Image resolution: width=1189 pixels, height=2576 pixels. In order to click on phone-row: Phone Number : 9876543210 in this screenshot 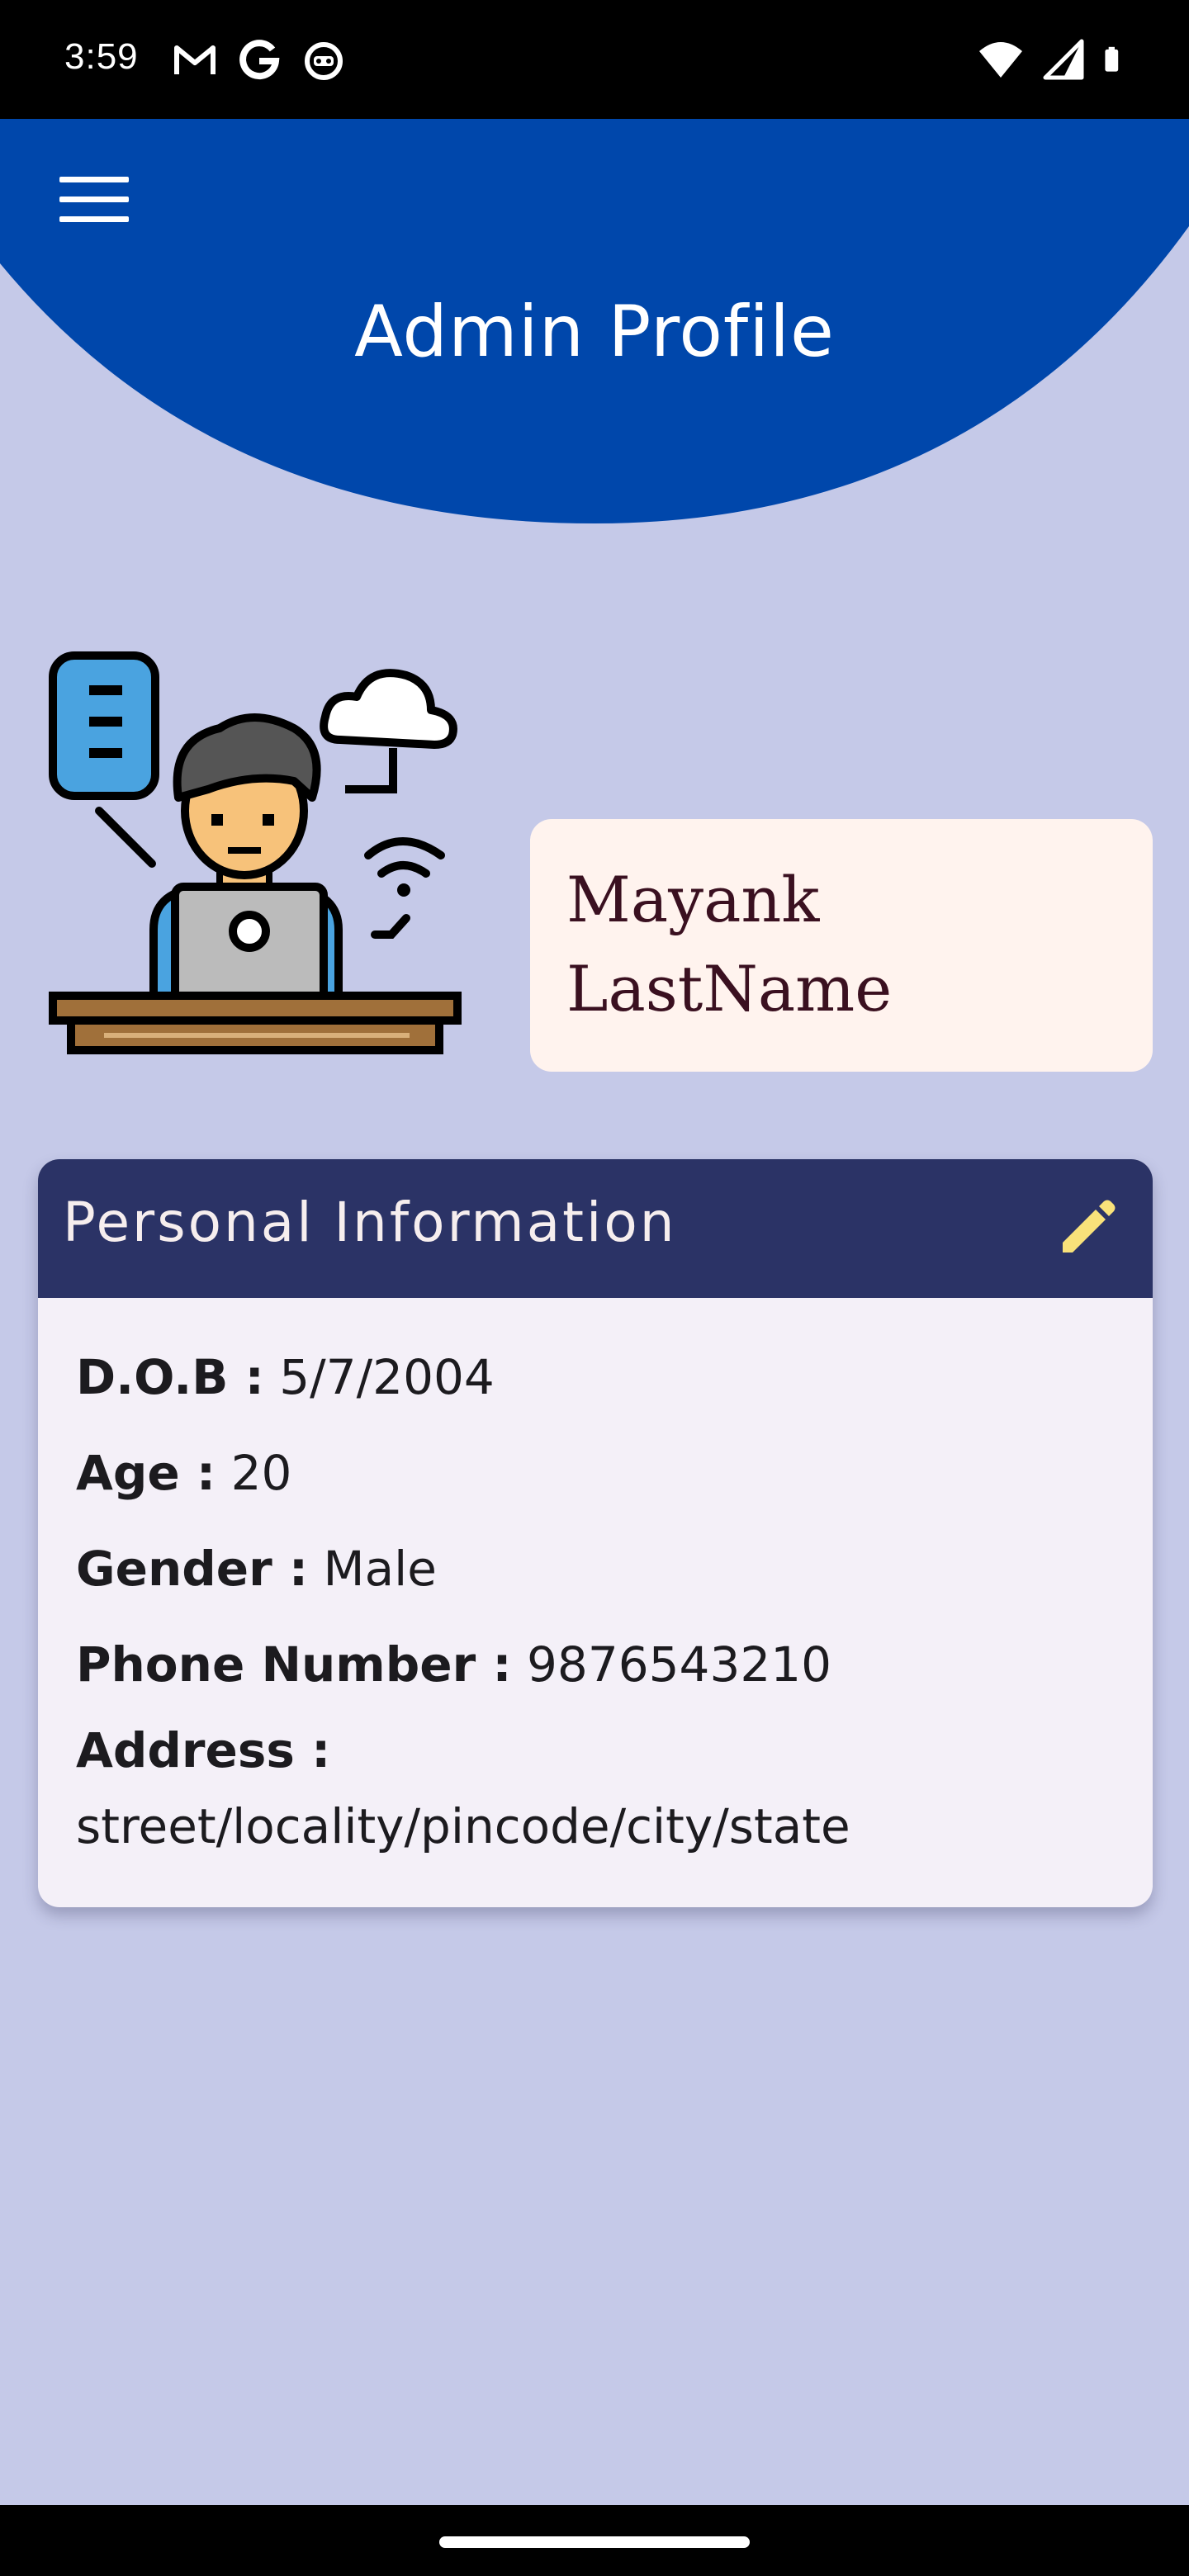, I will do `click(595, 1664)`.